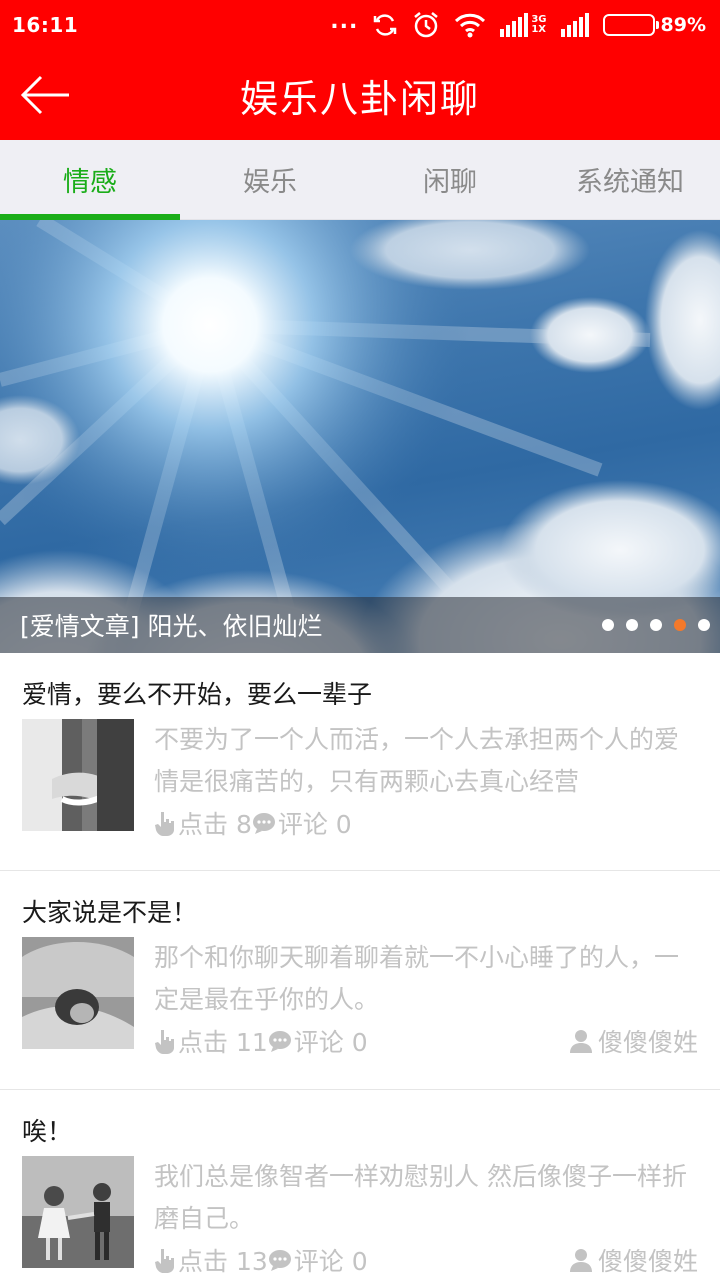 Image resolution: width=720 pixels, height=1280 pixels. Describe the element at coordinates (110, 912) in the screenshot. I see `article-title: 大家说是不是！` at that location.